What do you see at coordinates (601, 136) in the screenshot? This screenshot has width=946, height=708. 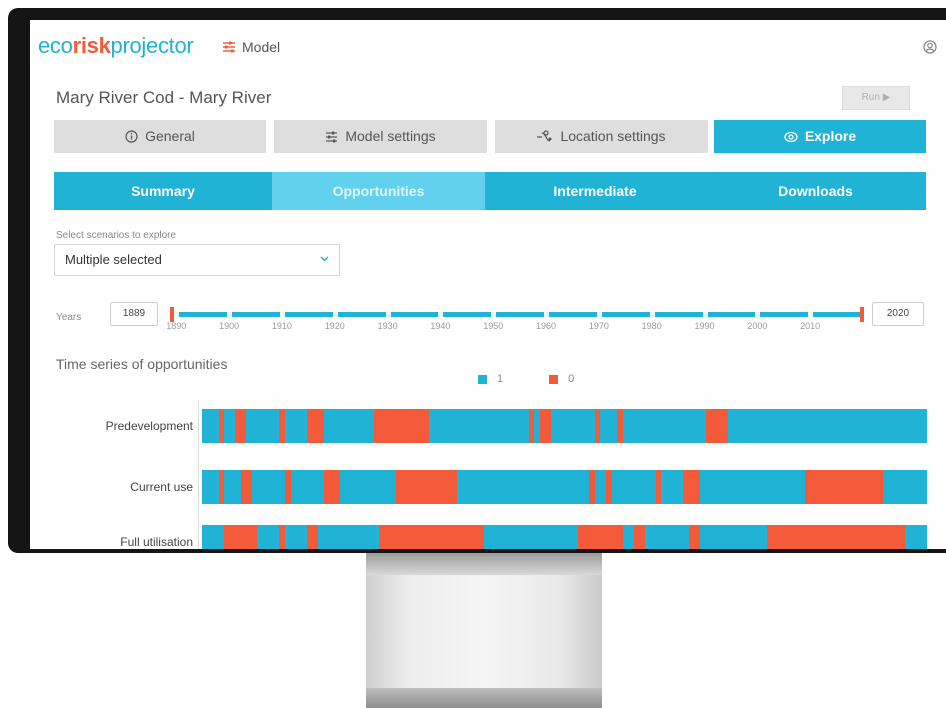 I see `tab-location-settings: Location settings` at bounding box center [601, 136].